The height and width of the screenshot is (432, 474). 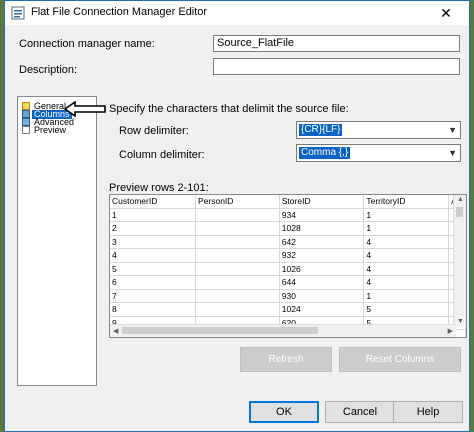 I want to click on horizontal-scroll-thumb, so click(x=220, y=330).